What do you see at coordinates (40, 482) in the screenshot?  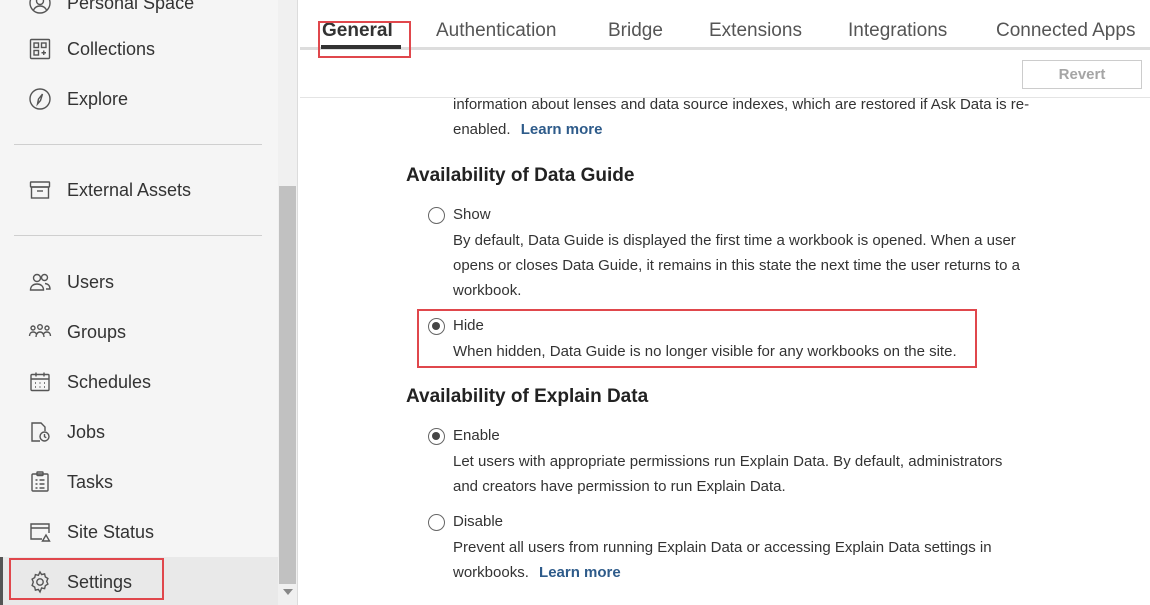 I see `clipboard-icon` at bounding box center [40, 482].